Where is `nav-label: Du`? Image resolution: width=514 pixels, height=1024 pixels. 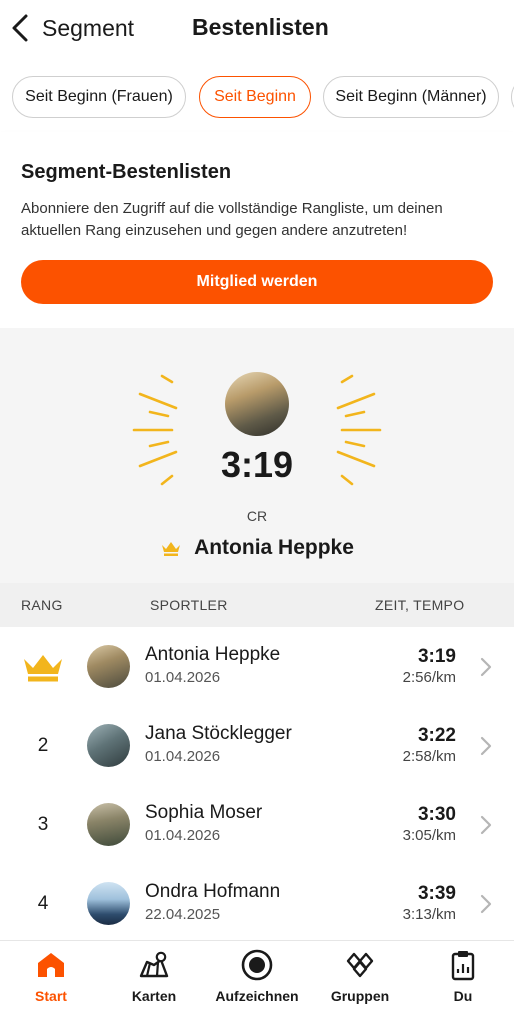 nav-label: Du is located at coordinates (463, 996).